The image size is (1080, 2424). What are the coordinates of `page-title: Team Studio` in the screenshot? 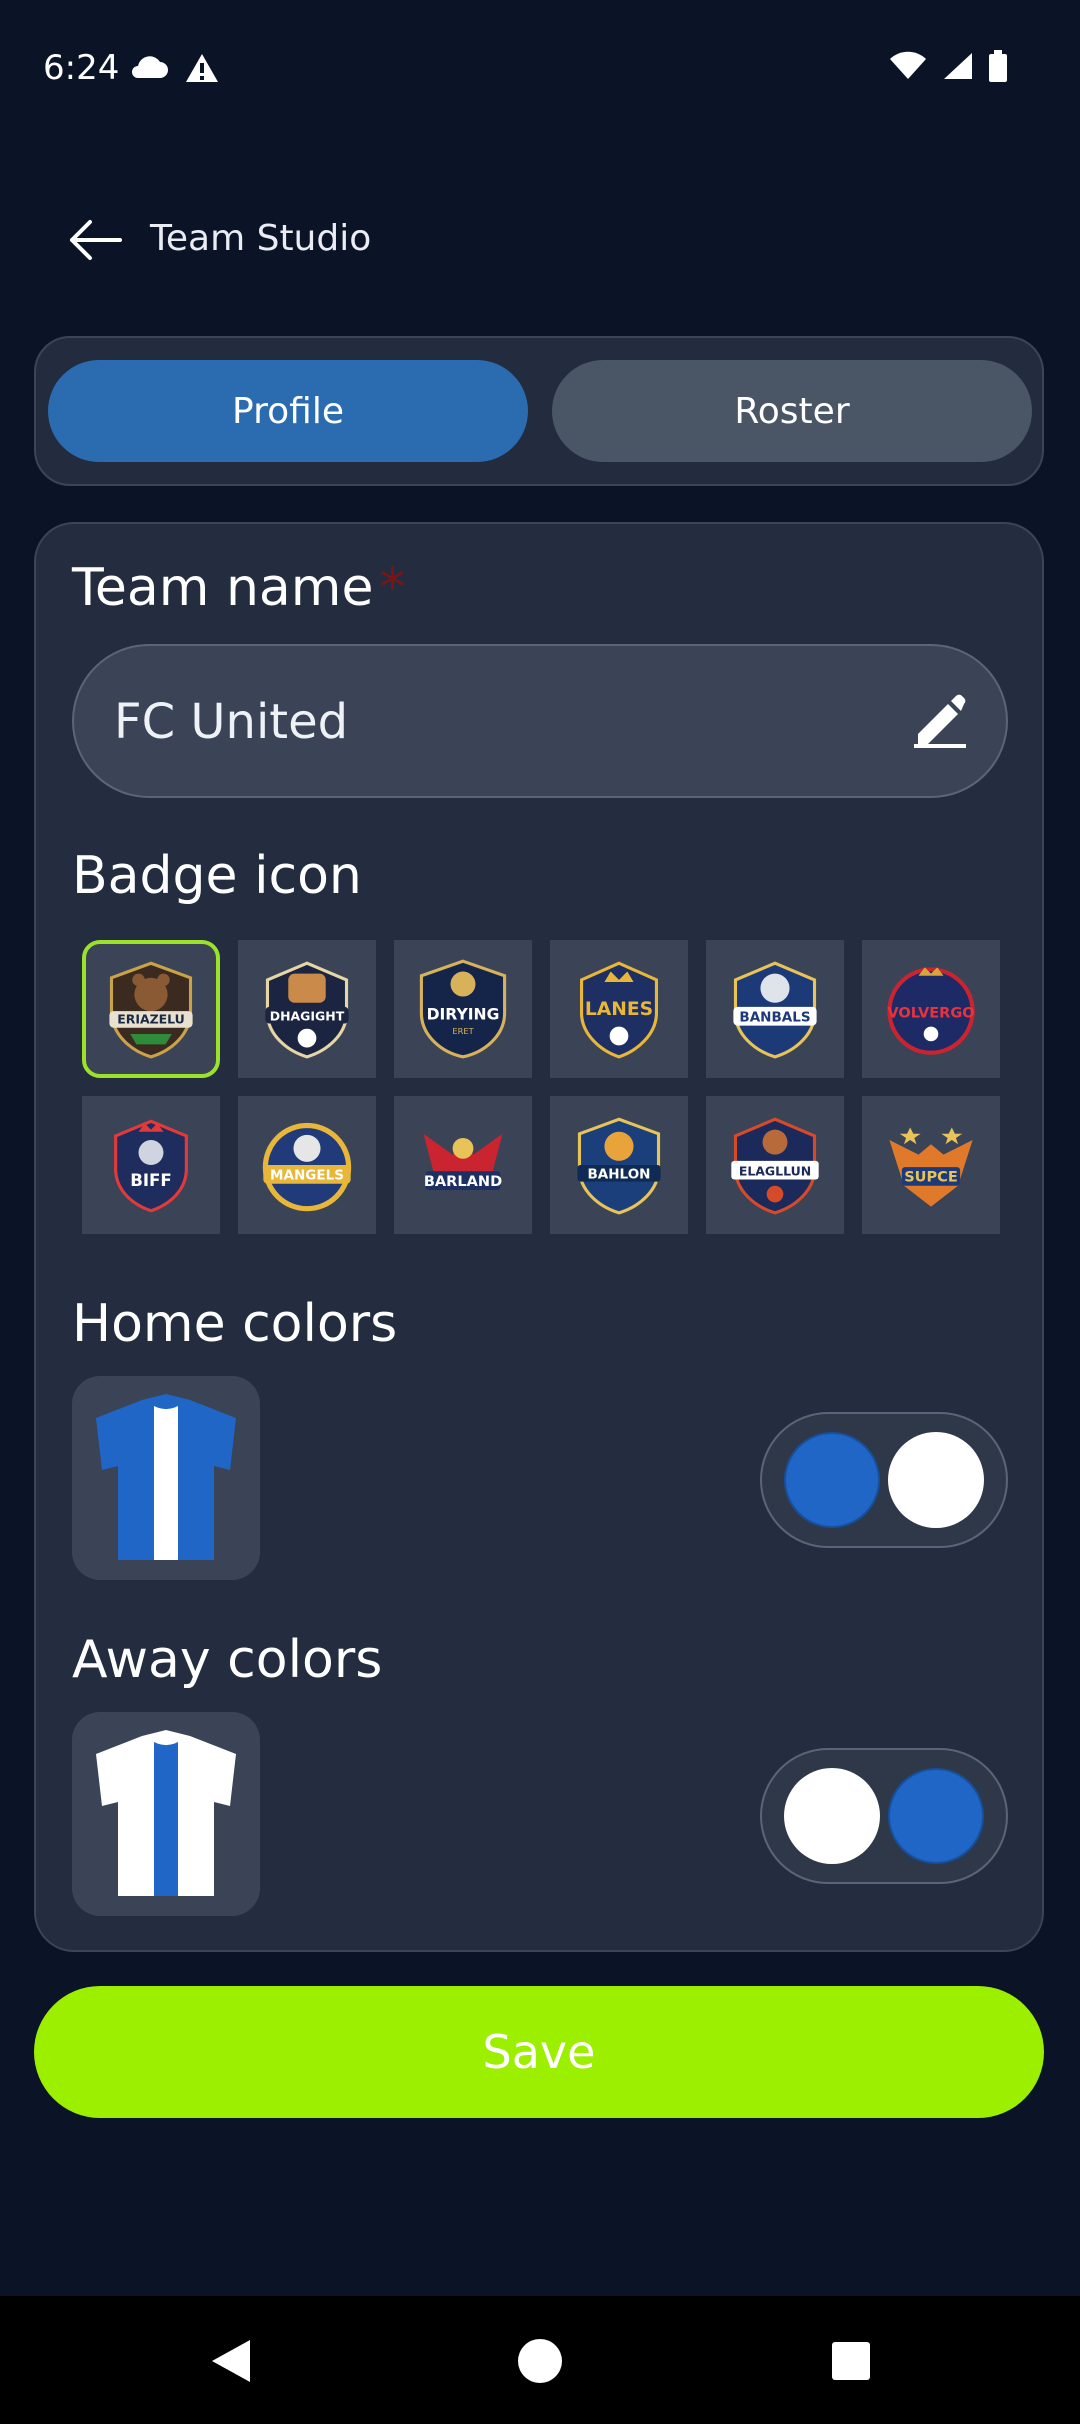 It's located at (261, 238).